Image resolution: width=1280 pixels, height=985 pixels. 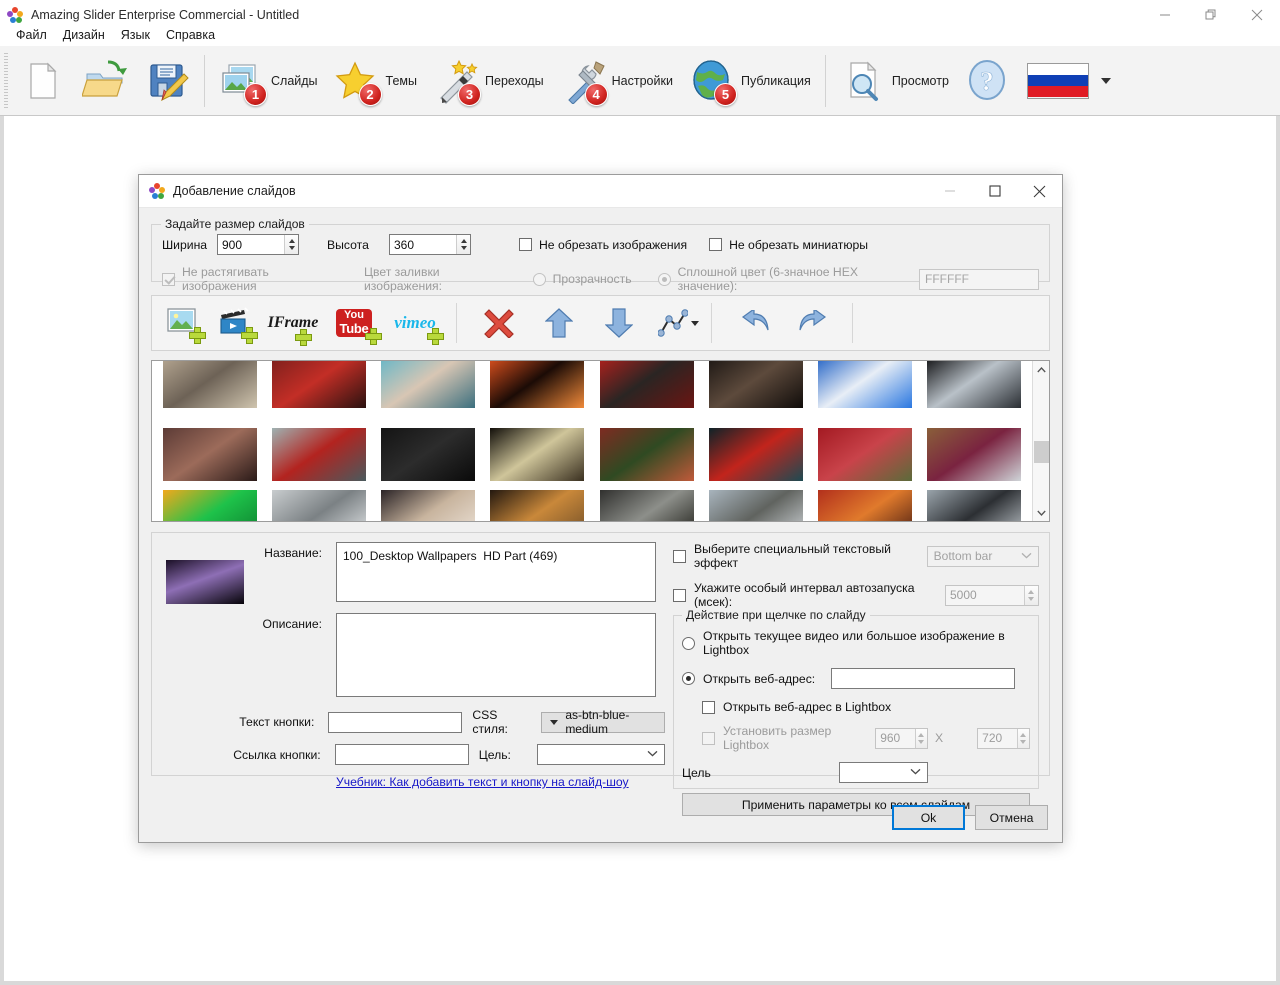 I want to click on text-effect-checkbox, so click(x=679, y=556).